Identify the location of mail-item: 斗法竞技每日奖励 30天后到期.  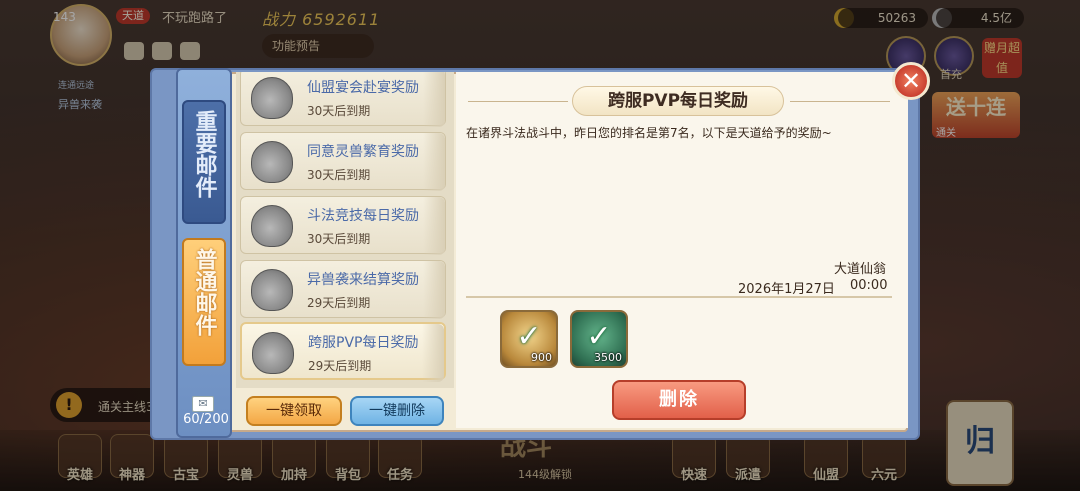
(343, 225).